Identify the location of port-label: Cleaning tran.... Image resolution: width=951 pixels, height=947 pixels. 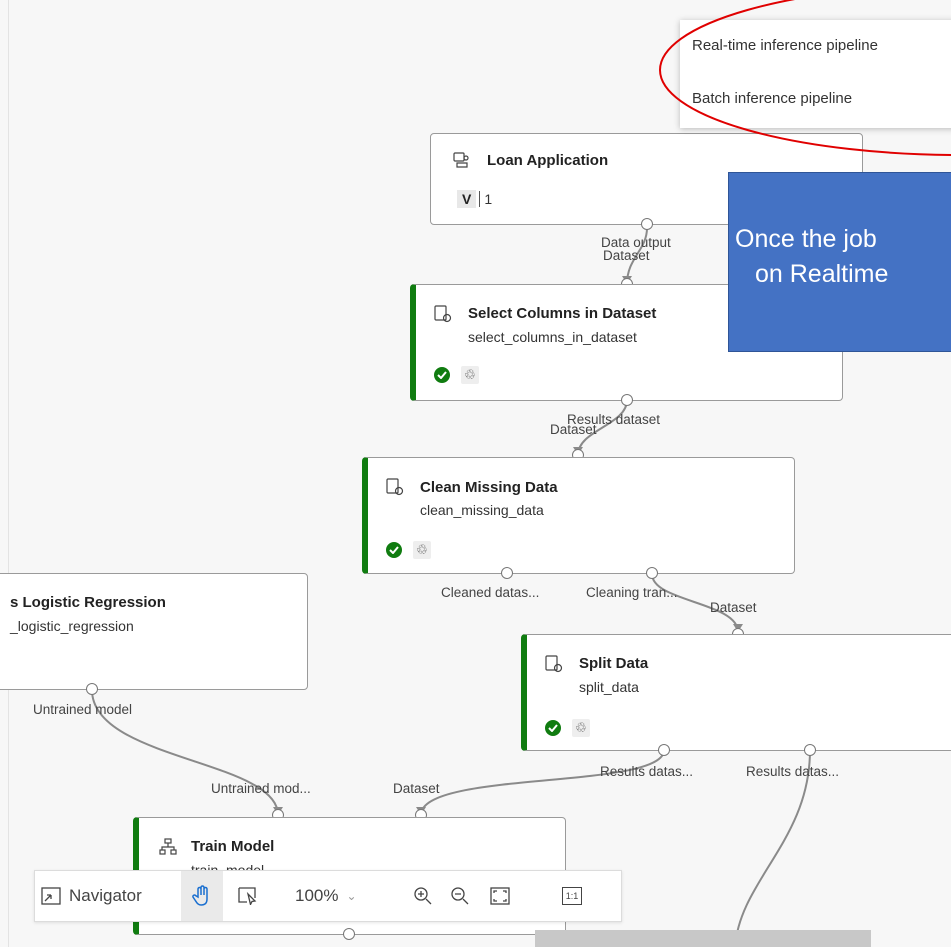
(632, 592).